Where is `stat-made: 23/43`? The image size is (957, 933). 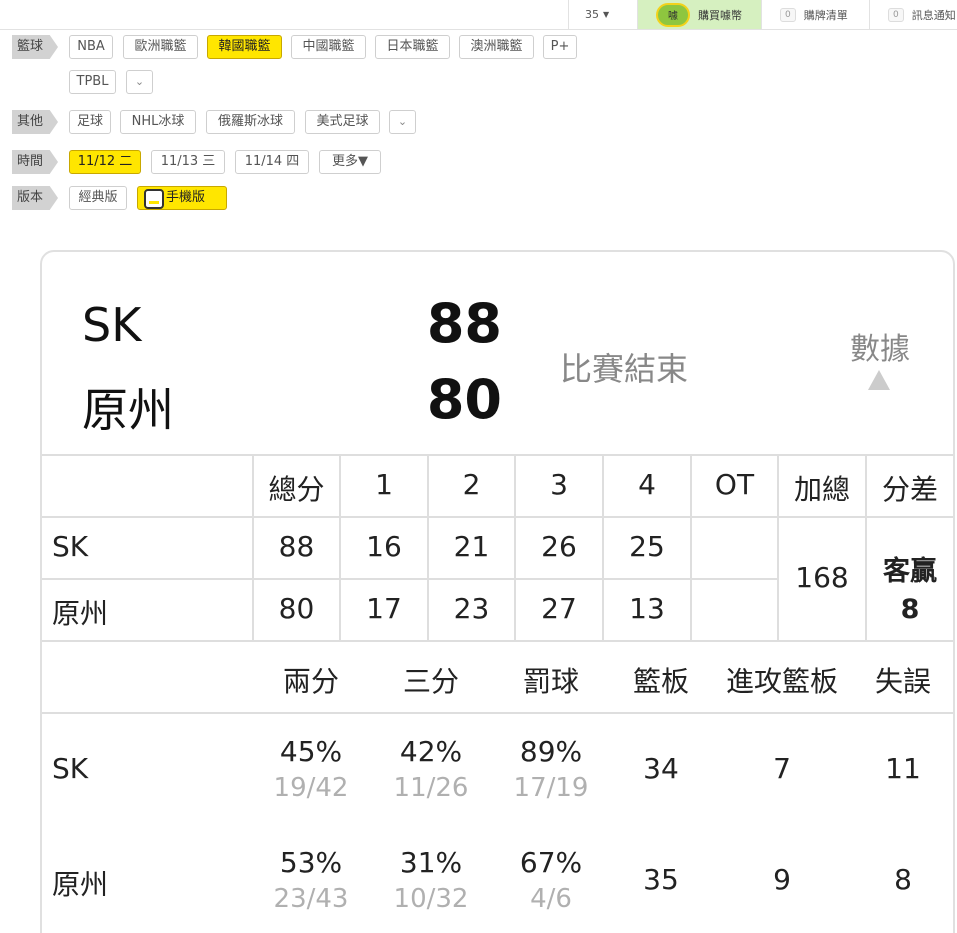
stat-made: 23/43 is located at coordinates (311, 899).